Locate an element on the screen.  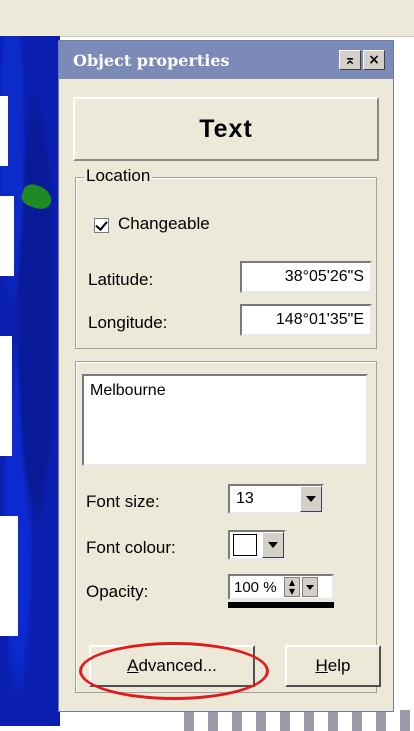
close-icon: × is located at coordinates (374, 60).